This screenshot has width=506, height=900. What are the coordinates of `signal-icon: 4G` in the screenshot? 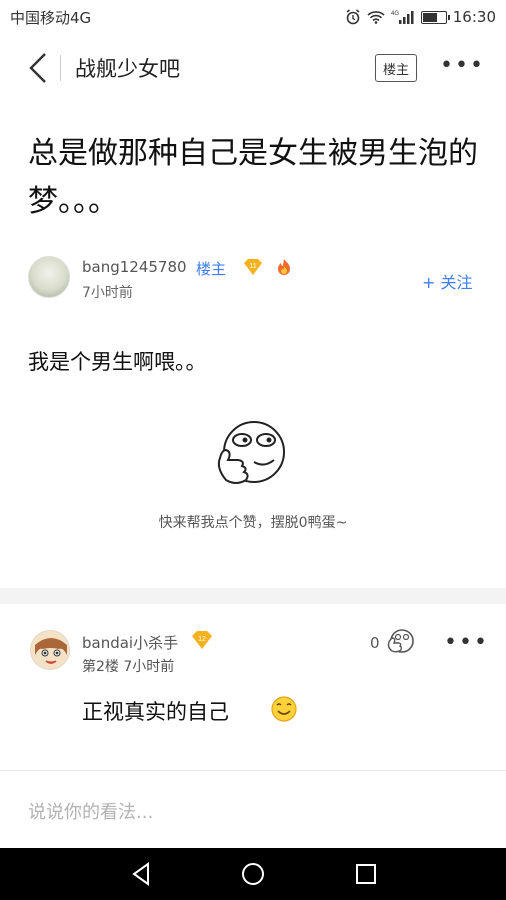 It's located at (402, 17).